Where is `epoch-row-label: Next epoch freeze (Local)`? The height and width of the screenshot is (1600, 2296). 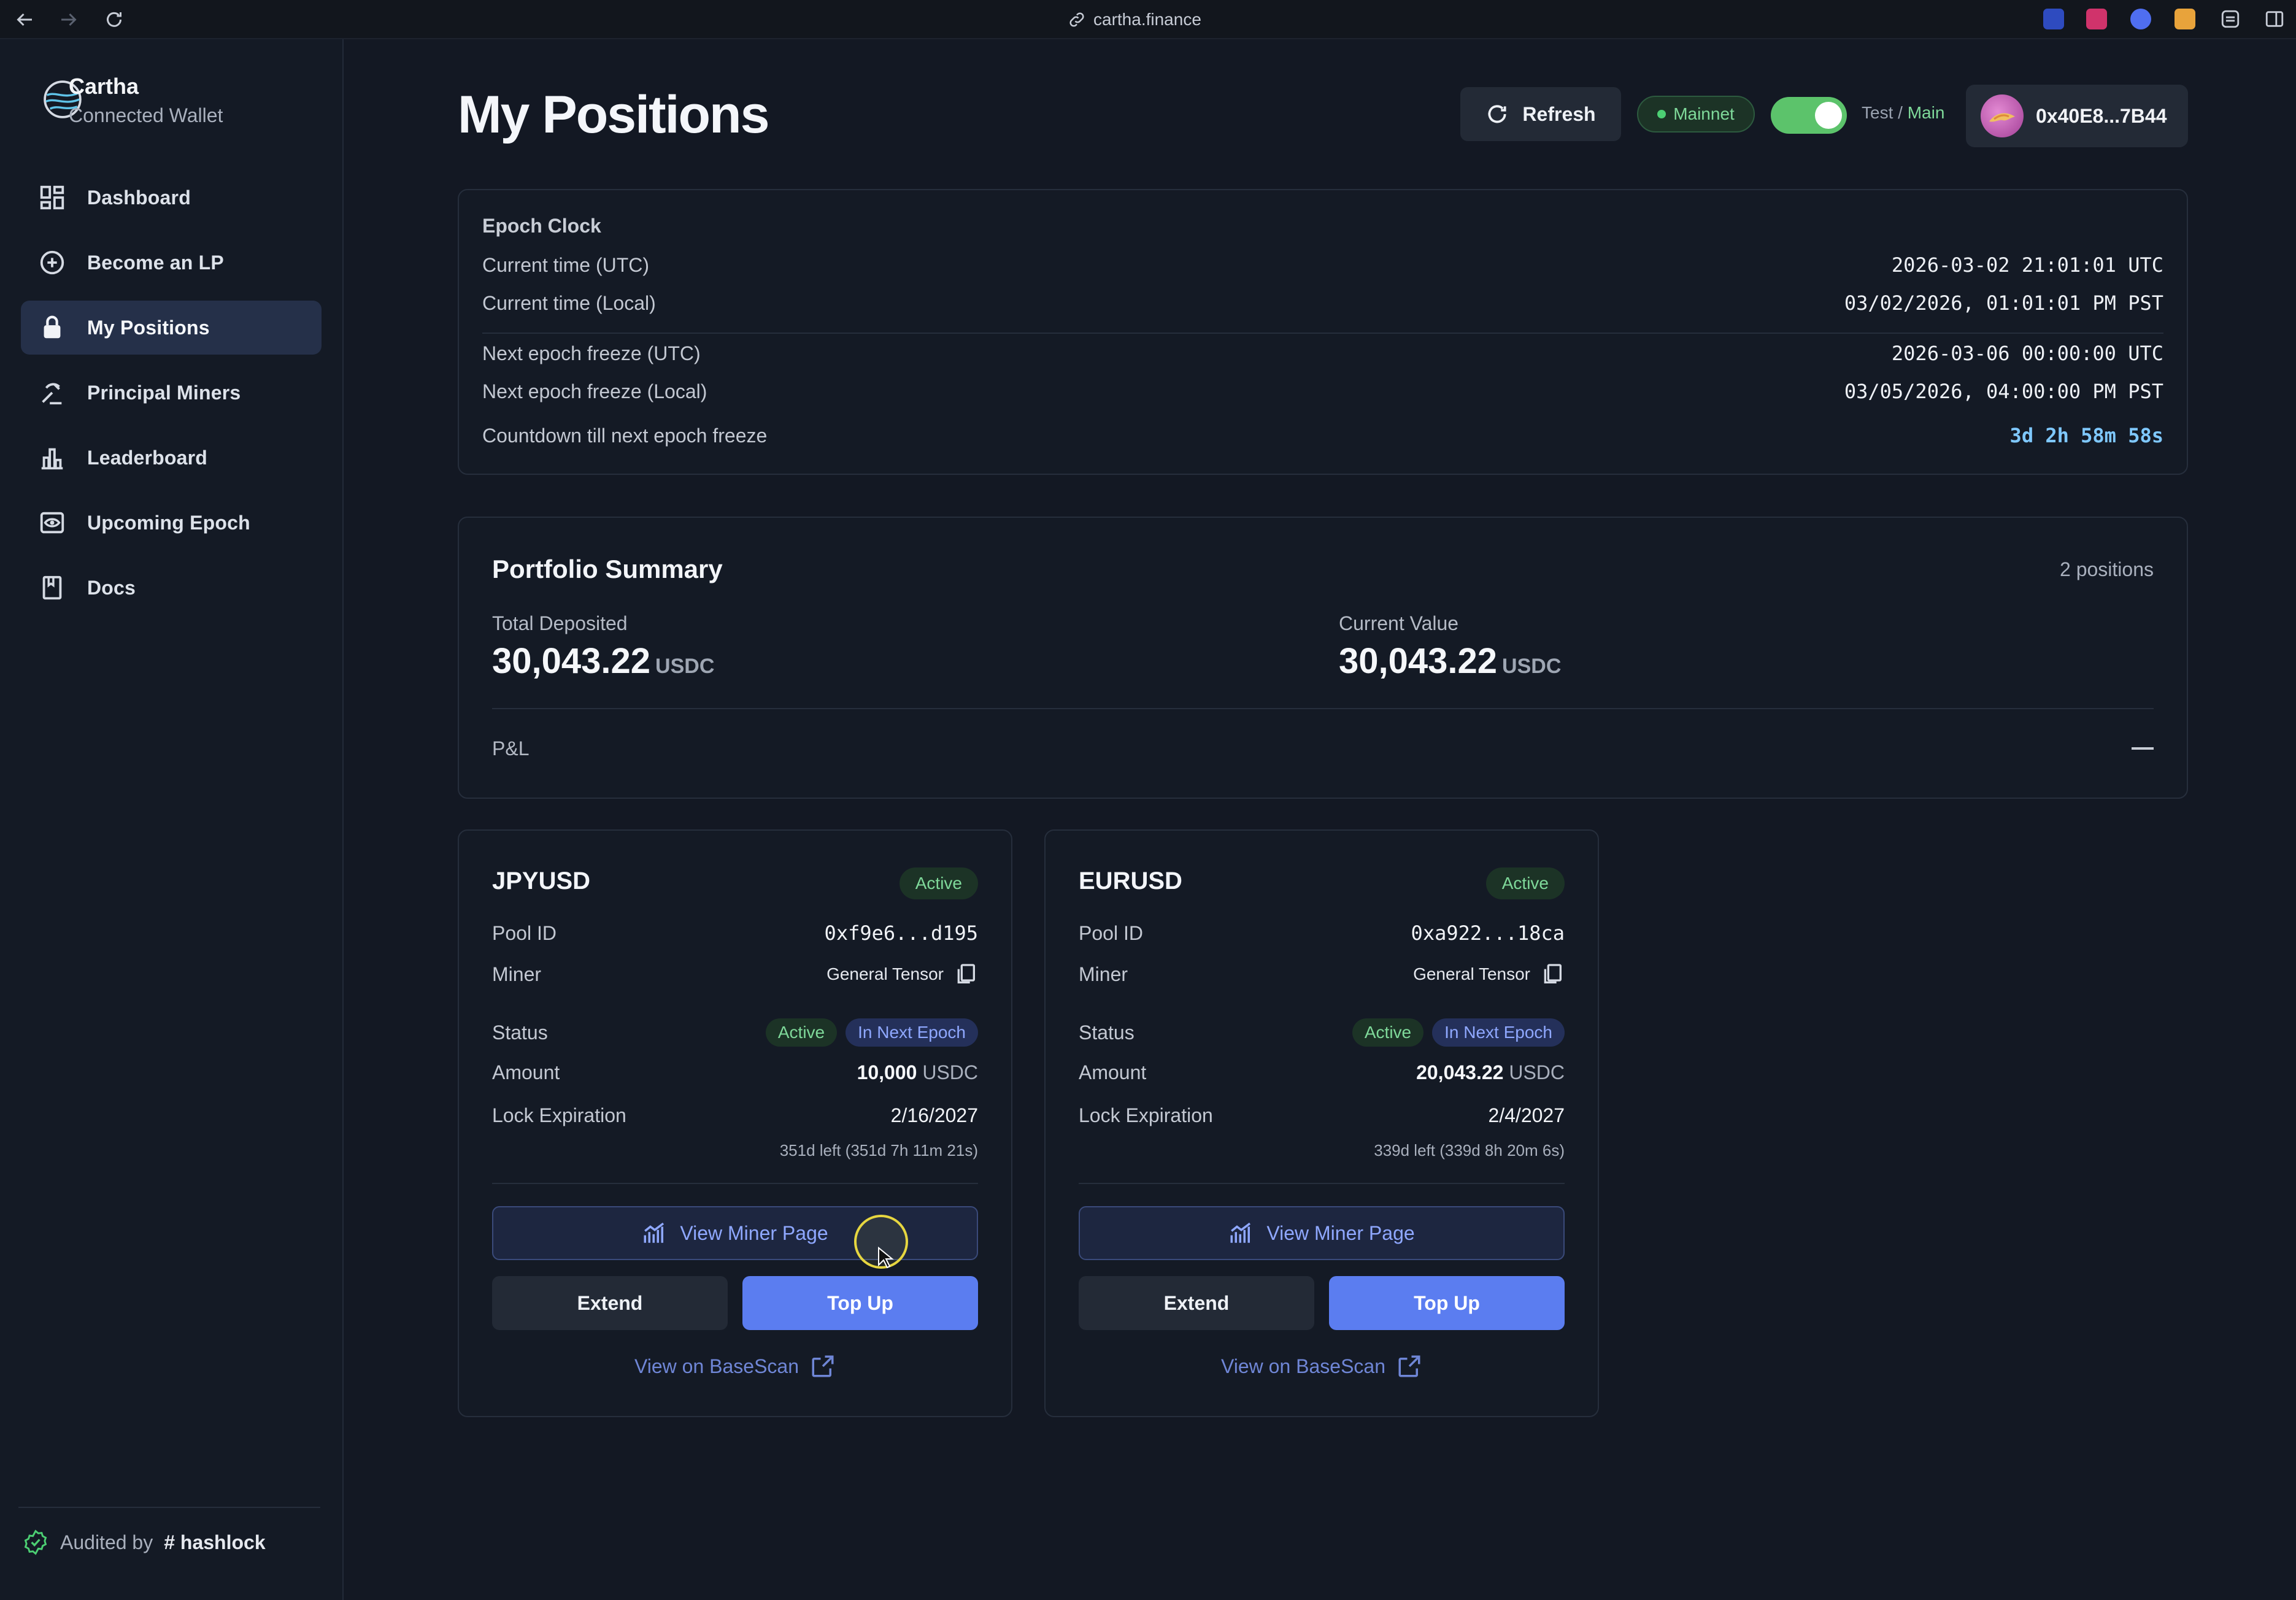 epoch-row-label: Next epoch freeze (Local) is located at coordinates (594, 391).